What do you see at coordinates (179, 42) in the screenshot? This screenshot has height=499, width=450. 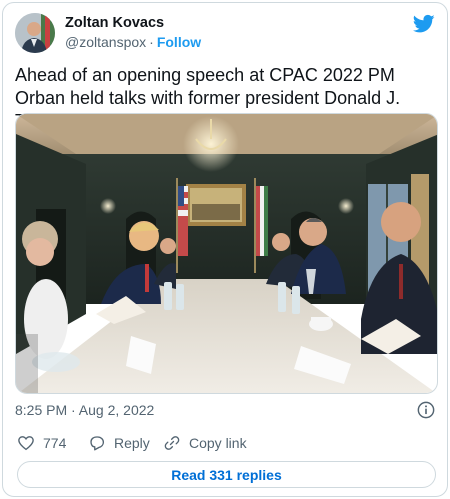 I see `follow-button: Follow` at bounding box center [179, 42].